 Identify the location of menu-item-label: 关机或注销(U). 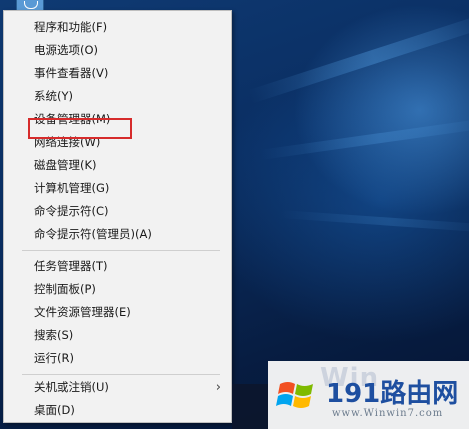
(71, 387).